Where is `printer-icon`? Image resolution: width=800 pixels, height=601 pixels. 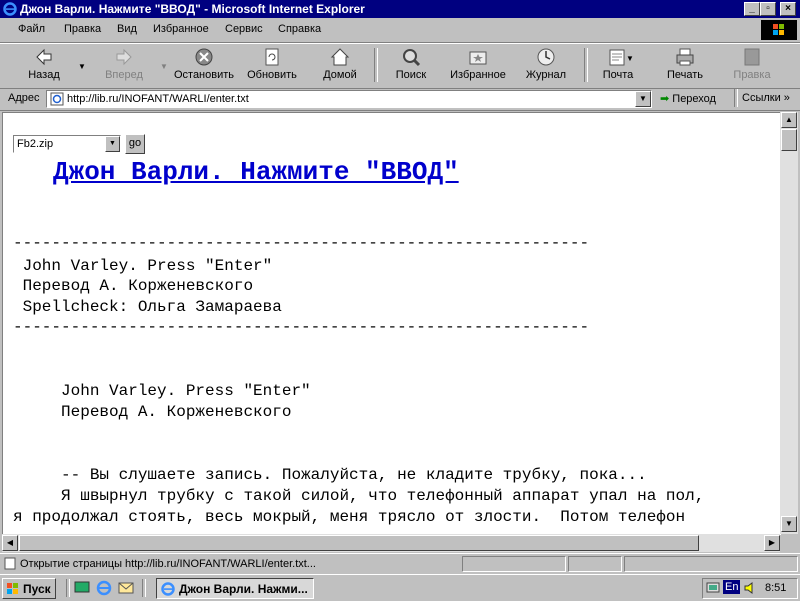 printer-icon is located at coordinates (685, 57).